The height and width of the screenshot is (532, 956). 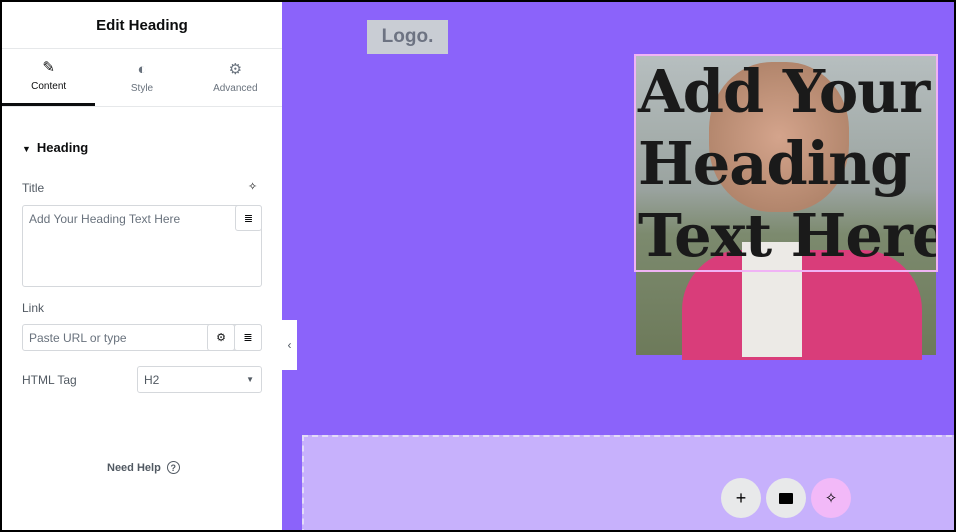 What do you see at coordinates (105, 219) in the screenshot?
I see `title-placeholder: Add Your Heading Text Here` at bounding box center [105, 219].